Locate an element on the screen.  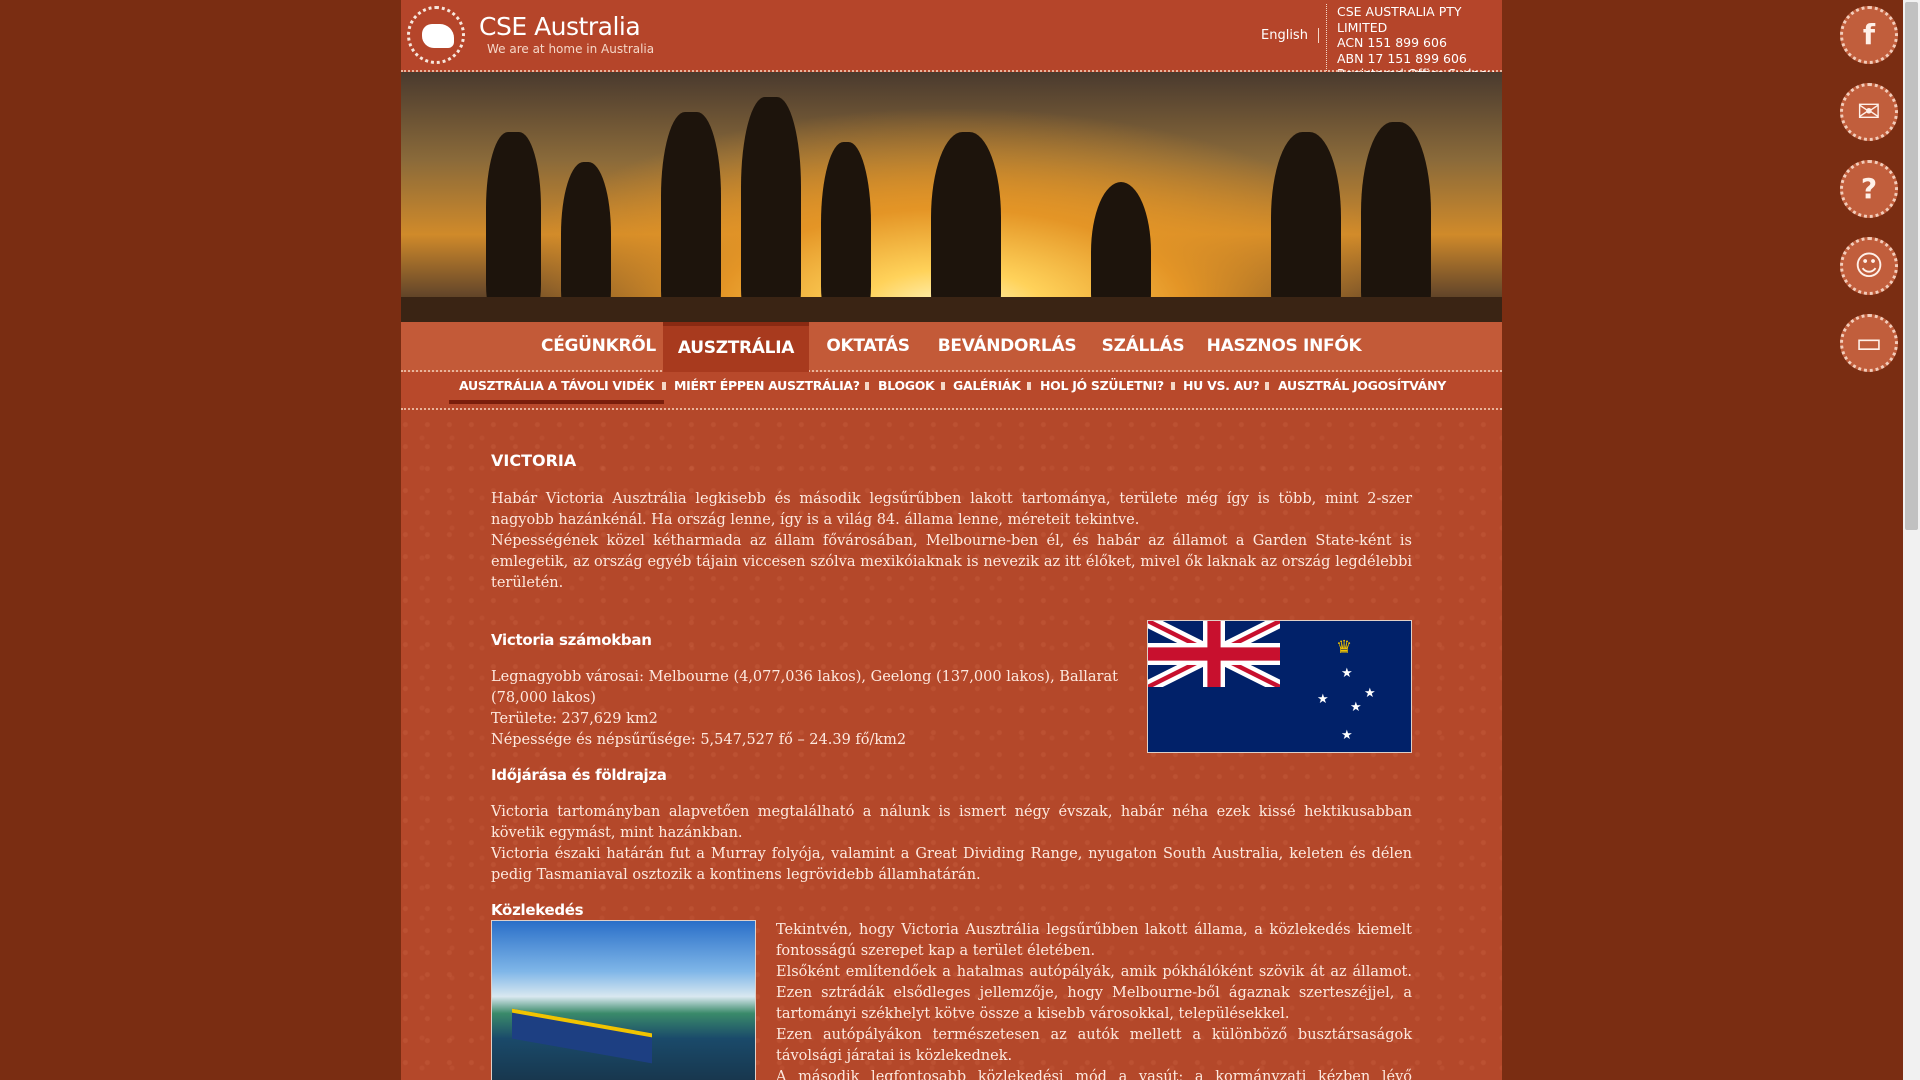
community-button: ☺ is located at coordinates (1869, 266).